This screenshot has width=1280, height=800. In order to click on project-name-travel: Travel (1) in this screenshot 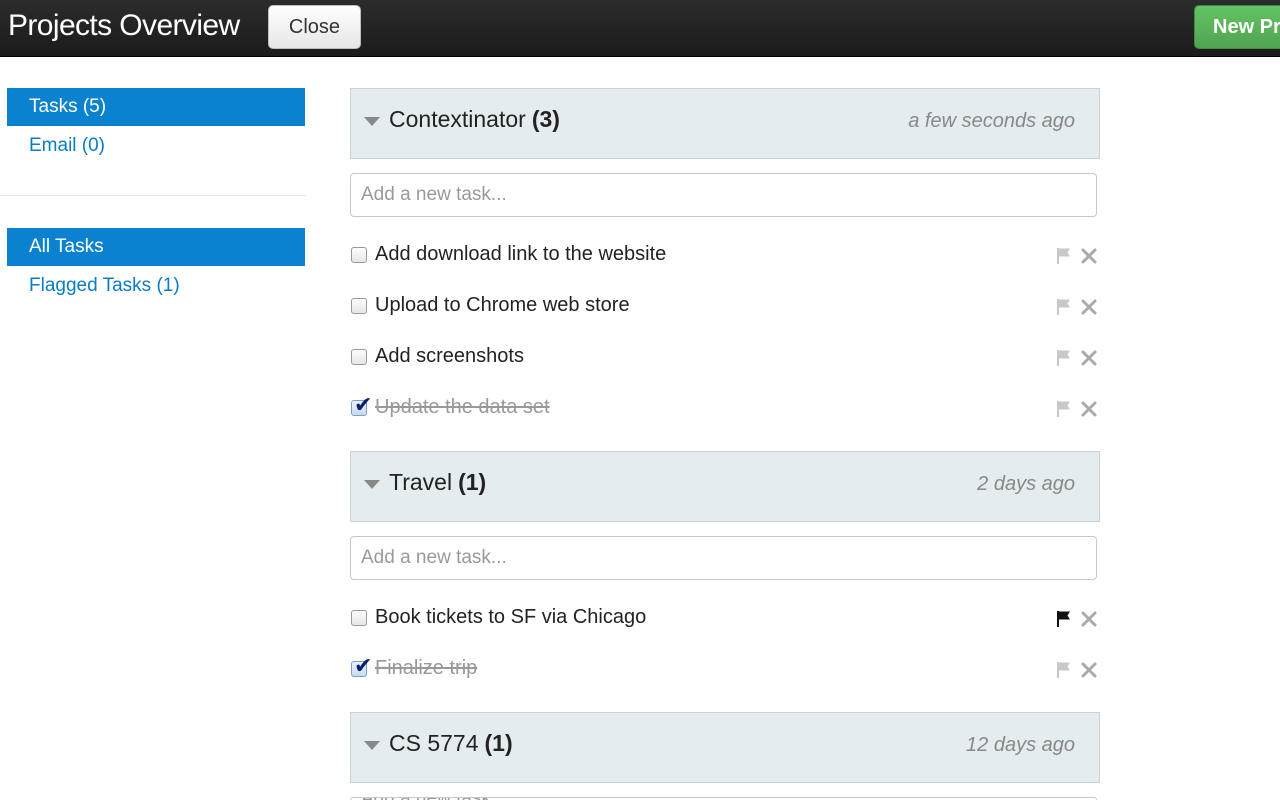, I will do `click(437, 482)`.